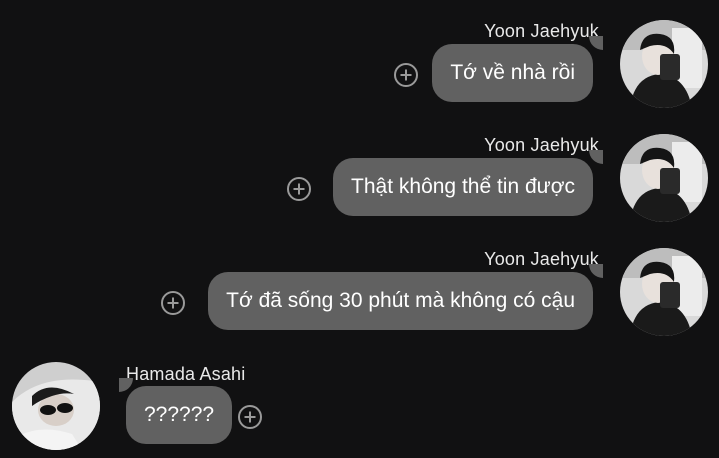 Image resolution: width=719 pixels, height=458 pixels. What do you see at coordinates (463, 187) in the screenshot?
I see `message-bubble: Thật không thể tin được` at bounding box center [463, 187].